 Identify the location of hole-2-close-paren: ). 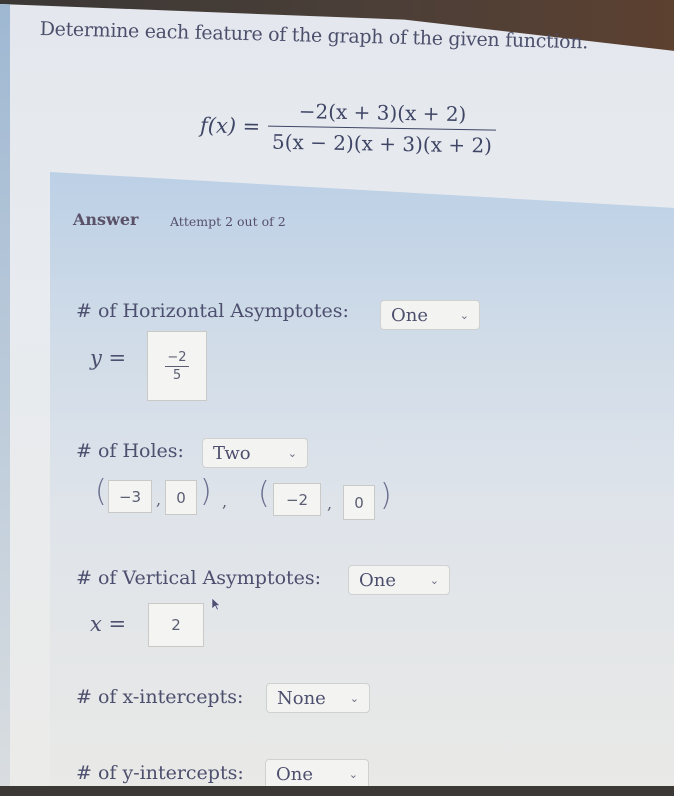
(386, 495).